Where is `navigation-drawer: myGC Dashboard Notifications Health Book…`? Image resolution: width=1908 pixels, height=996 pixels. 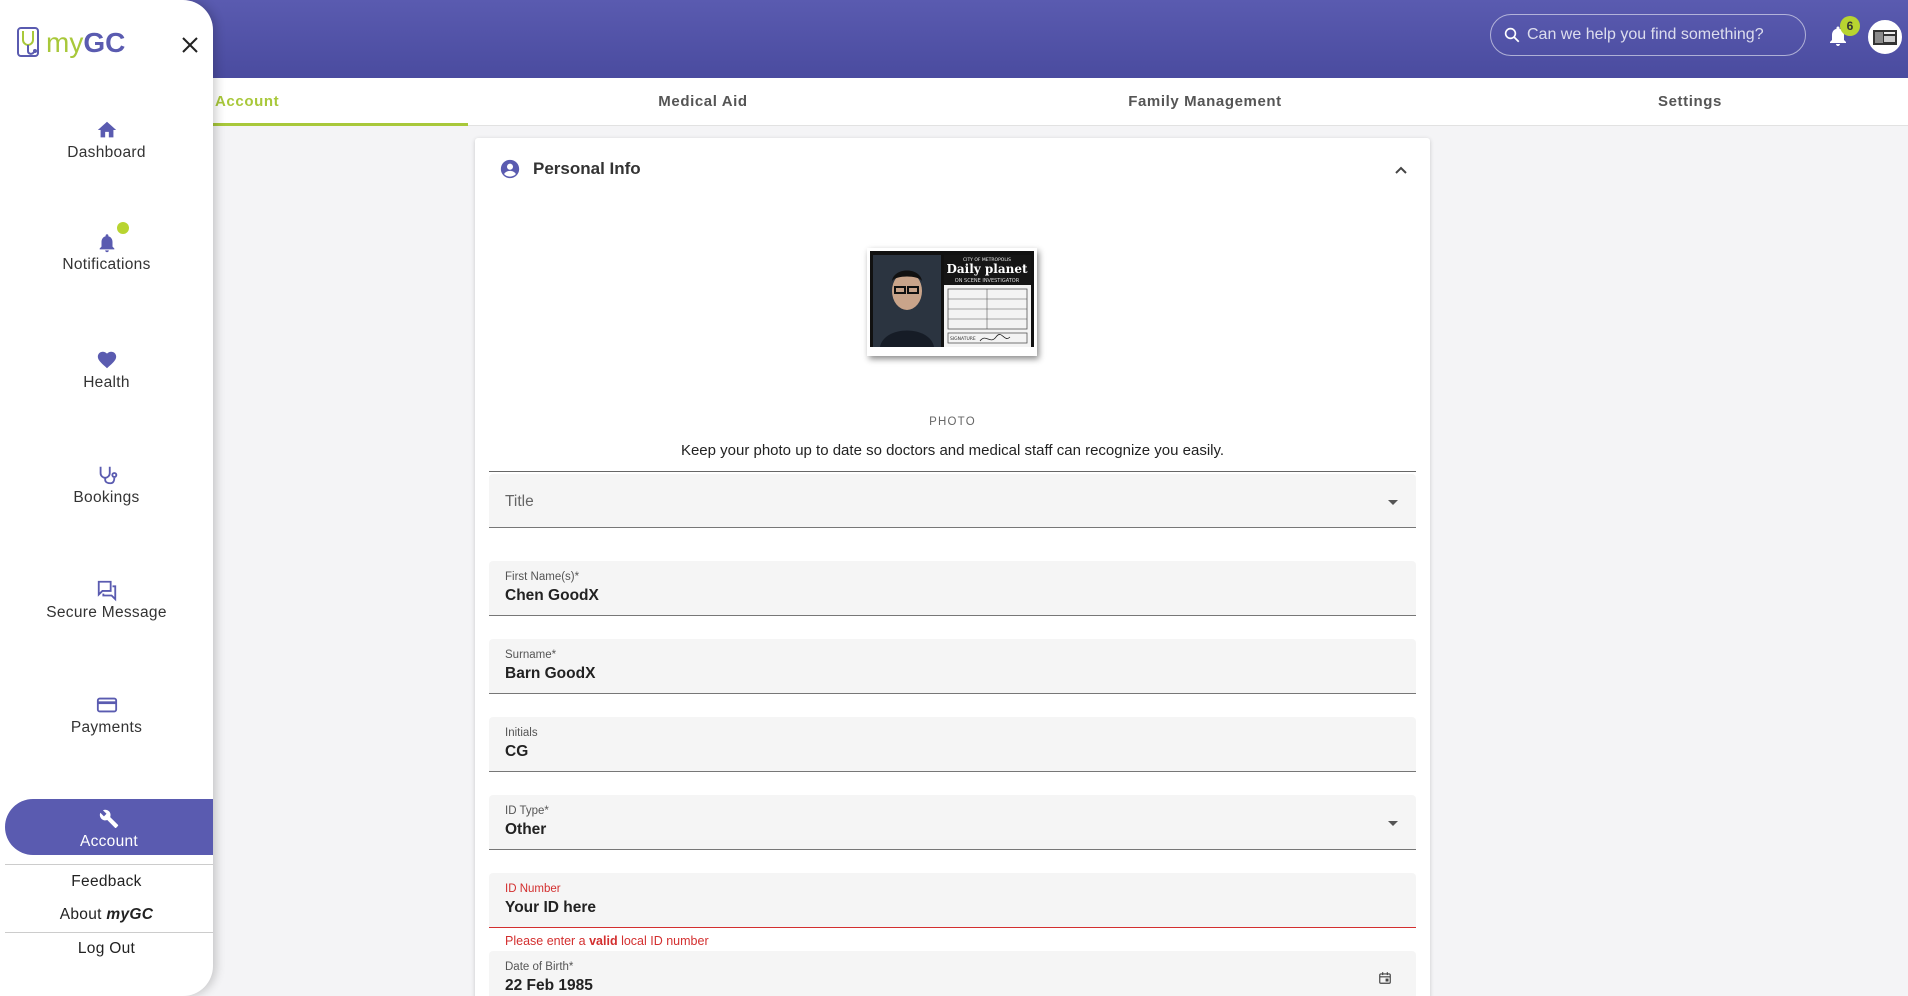
navigation-drawer: myGC Dashboard Notifications Health Book… is located at coordinates (106, 498).